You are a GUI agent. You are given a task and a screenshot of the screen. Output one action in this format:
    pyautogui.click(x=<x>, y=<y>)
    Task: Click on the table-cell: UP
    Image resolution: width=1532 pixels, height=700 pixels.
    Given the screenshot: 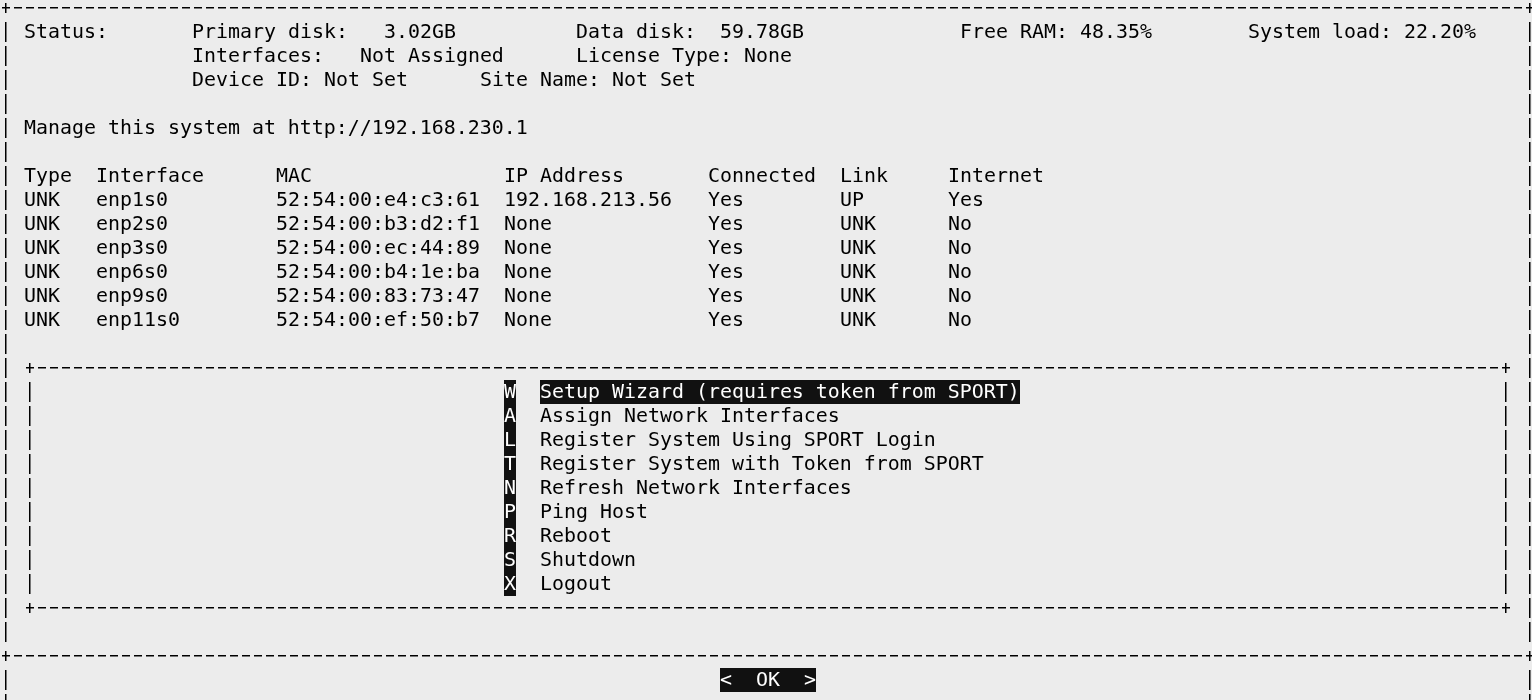 What is the action you would take?
    pyautogui.click(x=852, y=199)
    